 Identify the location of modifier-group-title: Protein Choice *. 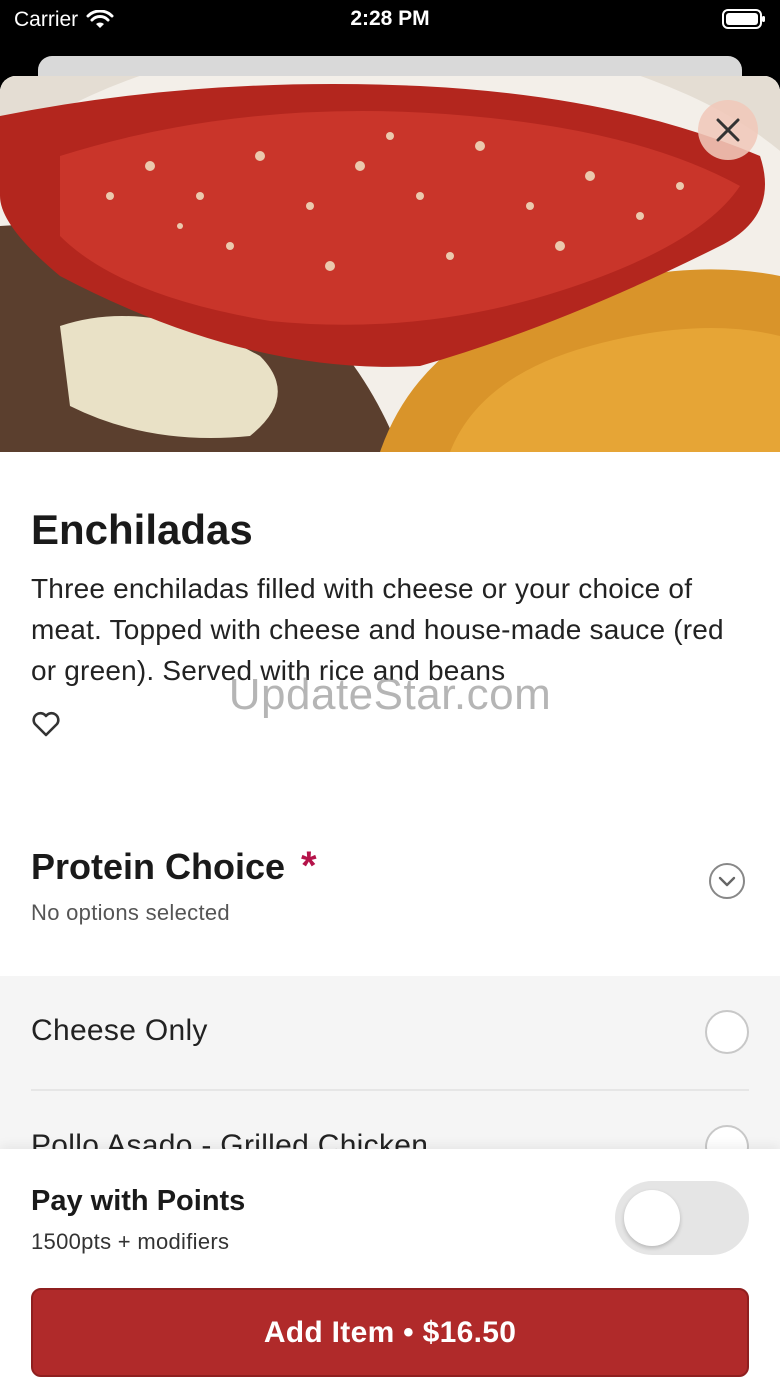
(174, 866).